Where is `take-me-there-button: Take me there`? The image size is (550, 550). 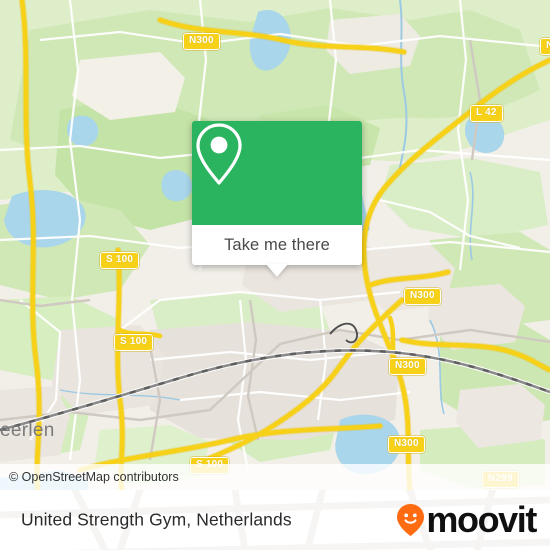 take-me-there-button: Take me there is located at coordinates (277, 251).